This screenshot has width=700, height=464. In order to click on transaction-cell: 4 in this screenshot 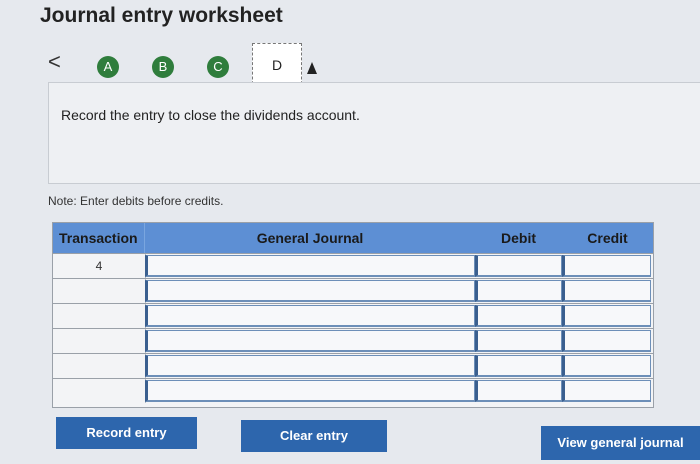, I will do `click(99, 266)`.